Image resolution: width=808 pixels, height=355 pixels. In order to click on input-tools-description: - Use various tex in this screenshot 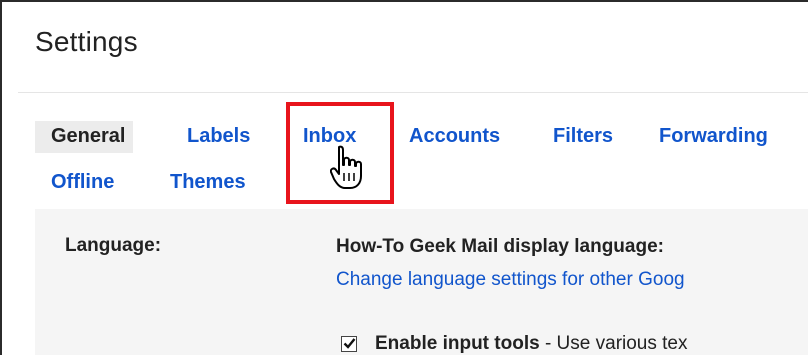, I will do `click(613, 343)`.